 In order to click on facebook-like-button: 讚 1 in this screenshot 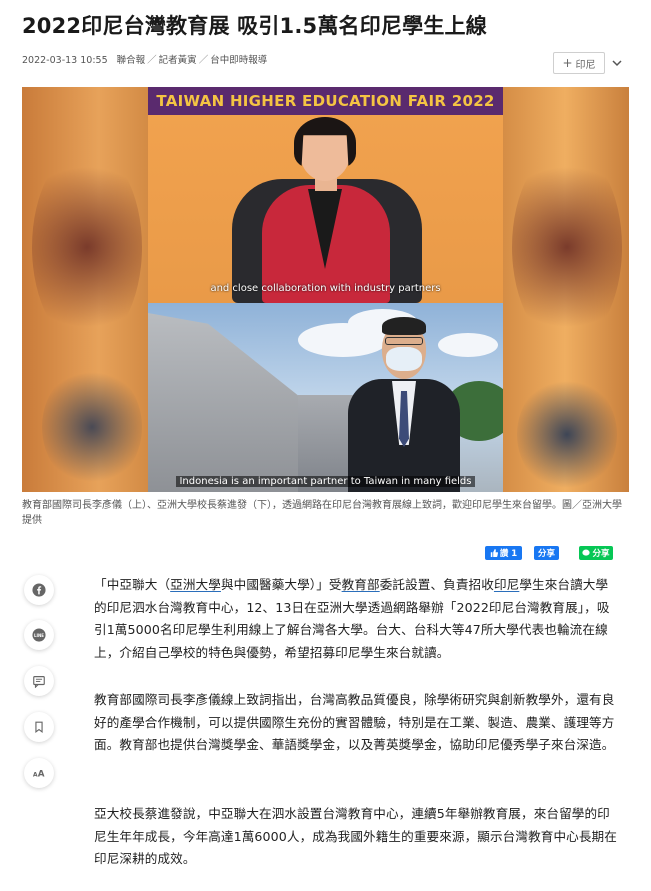, I will do `click(503, 553)`.